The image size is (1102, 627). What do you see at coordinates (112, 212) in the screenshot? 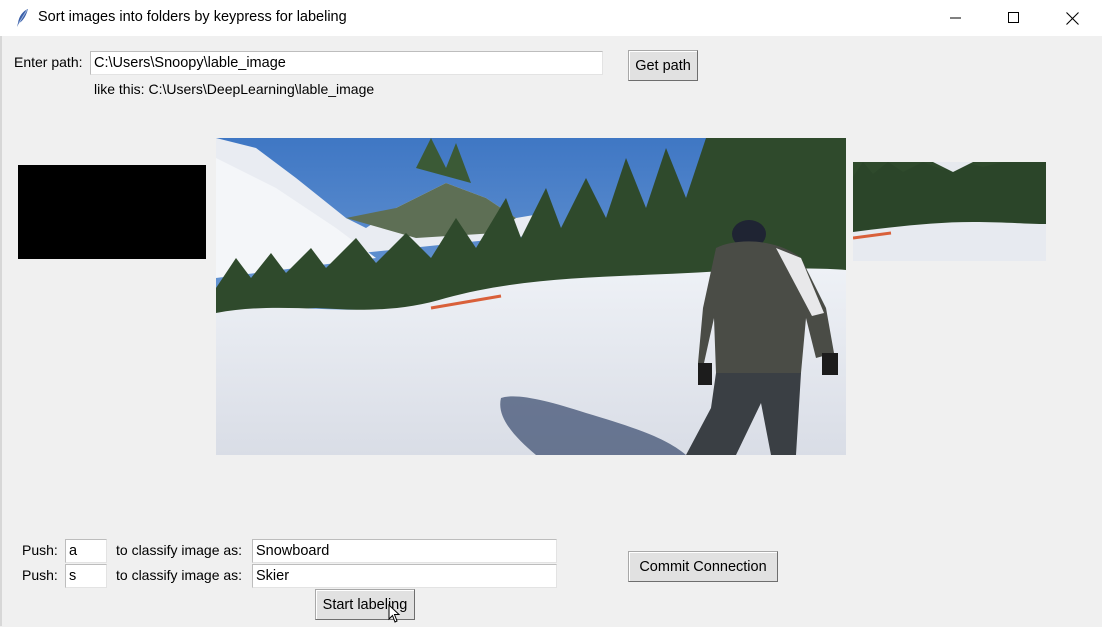
I see `previous-image` at bounding box center [112, 212].